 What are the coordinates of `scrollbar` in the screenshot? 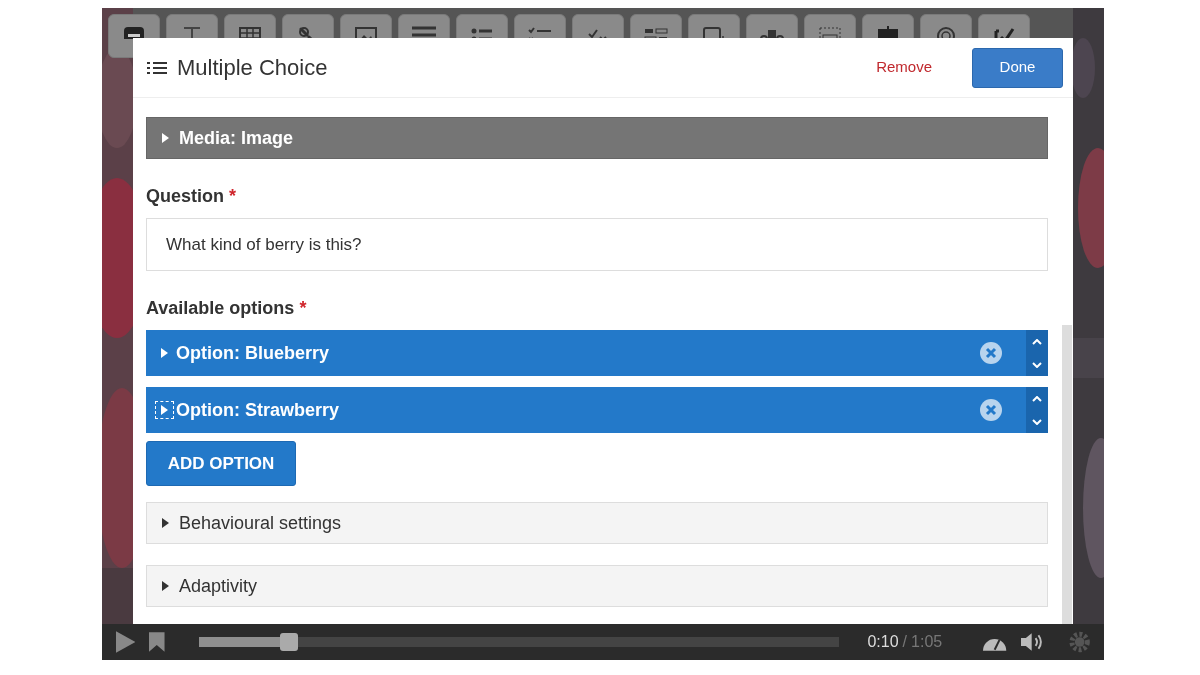 It's located at (1067, 475).